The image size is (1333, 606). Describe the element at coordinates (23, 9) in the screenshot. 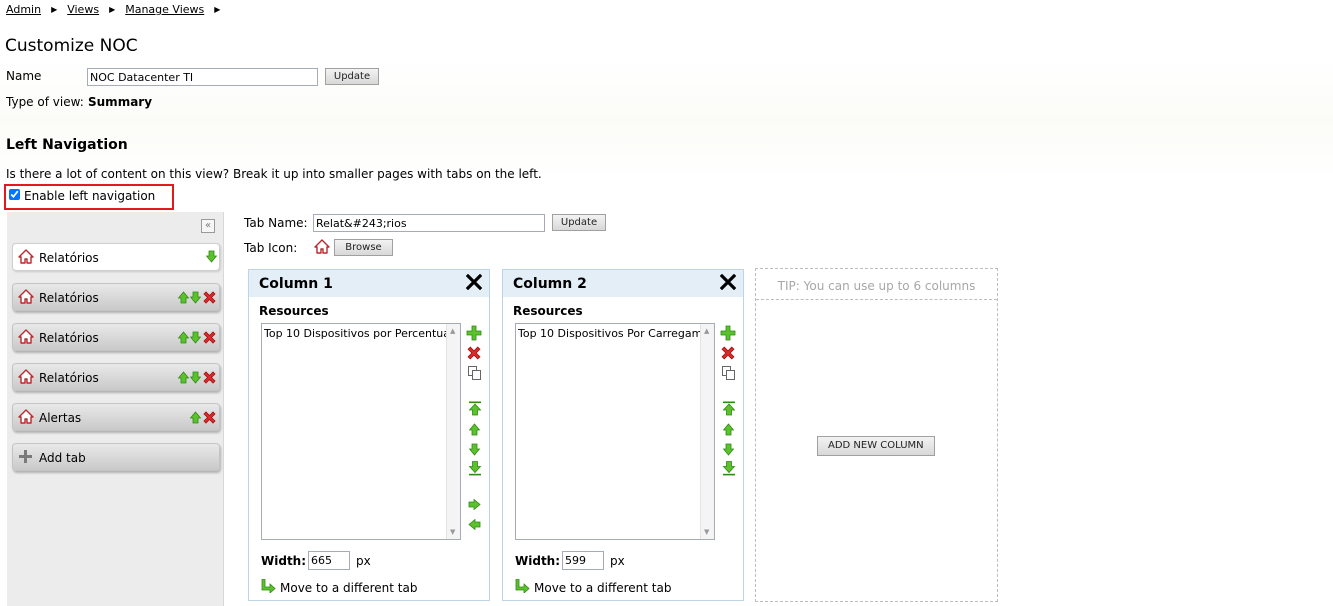

I see `breadcrumb-admin: Admin` at that location.